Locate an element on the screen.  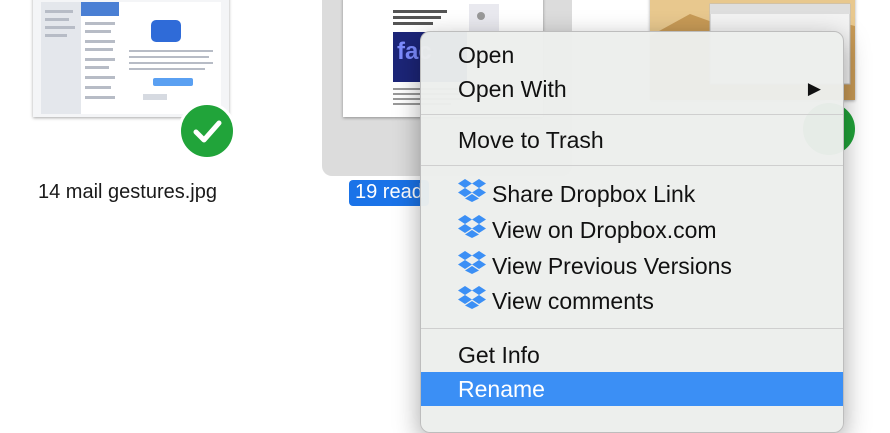
menu-item-open-with: Open With ▶ is located at coordinates (632, 89).